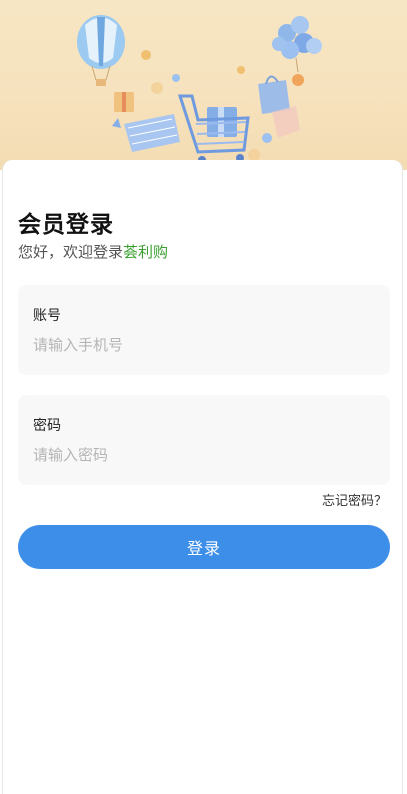 Image resolution: width=407 pixels, height=794 pixels. What do you see at coordinates (297, 51) in the screenshot?
I see `balloons-icon` at bounding box center [297, 51].